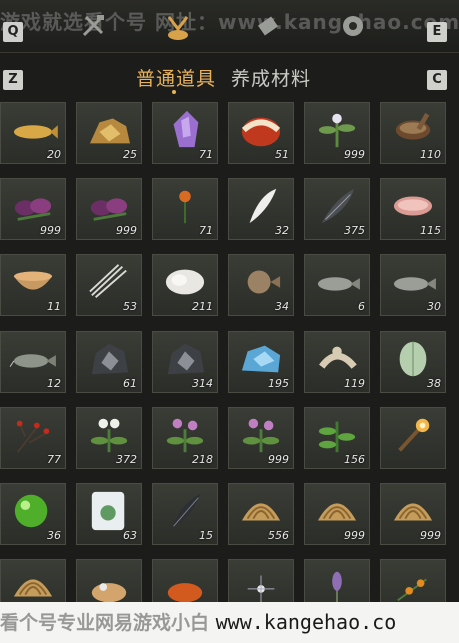 This screenshot has height=643, width=459. What do you see at coordinates (54, 154) in the screenshot?
I see `item-count: 20` at bounding box center [54, 154].